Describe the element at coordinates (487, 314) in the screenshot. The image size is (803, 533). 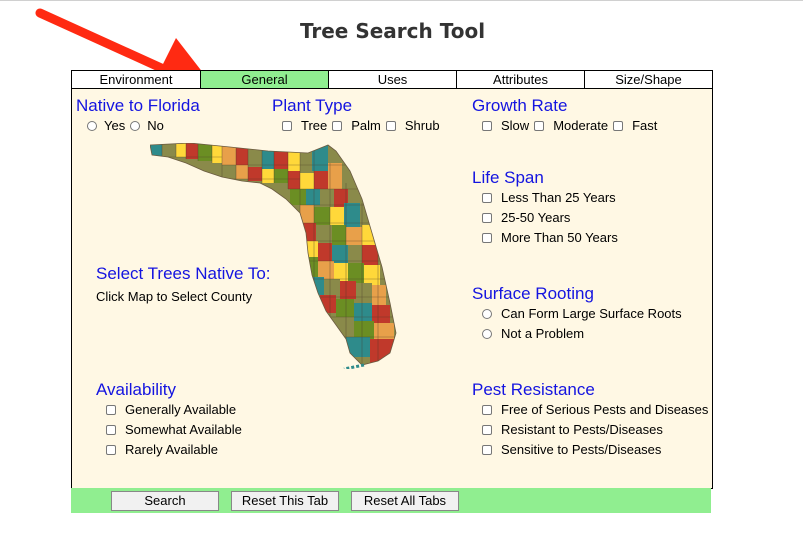
I see `large-roots-radio` at that location.